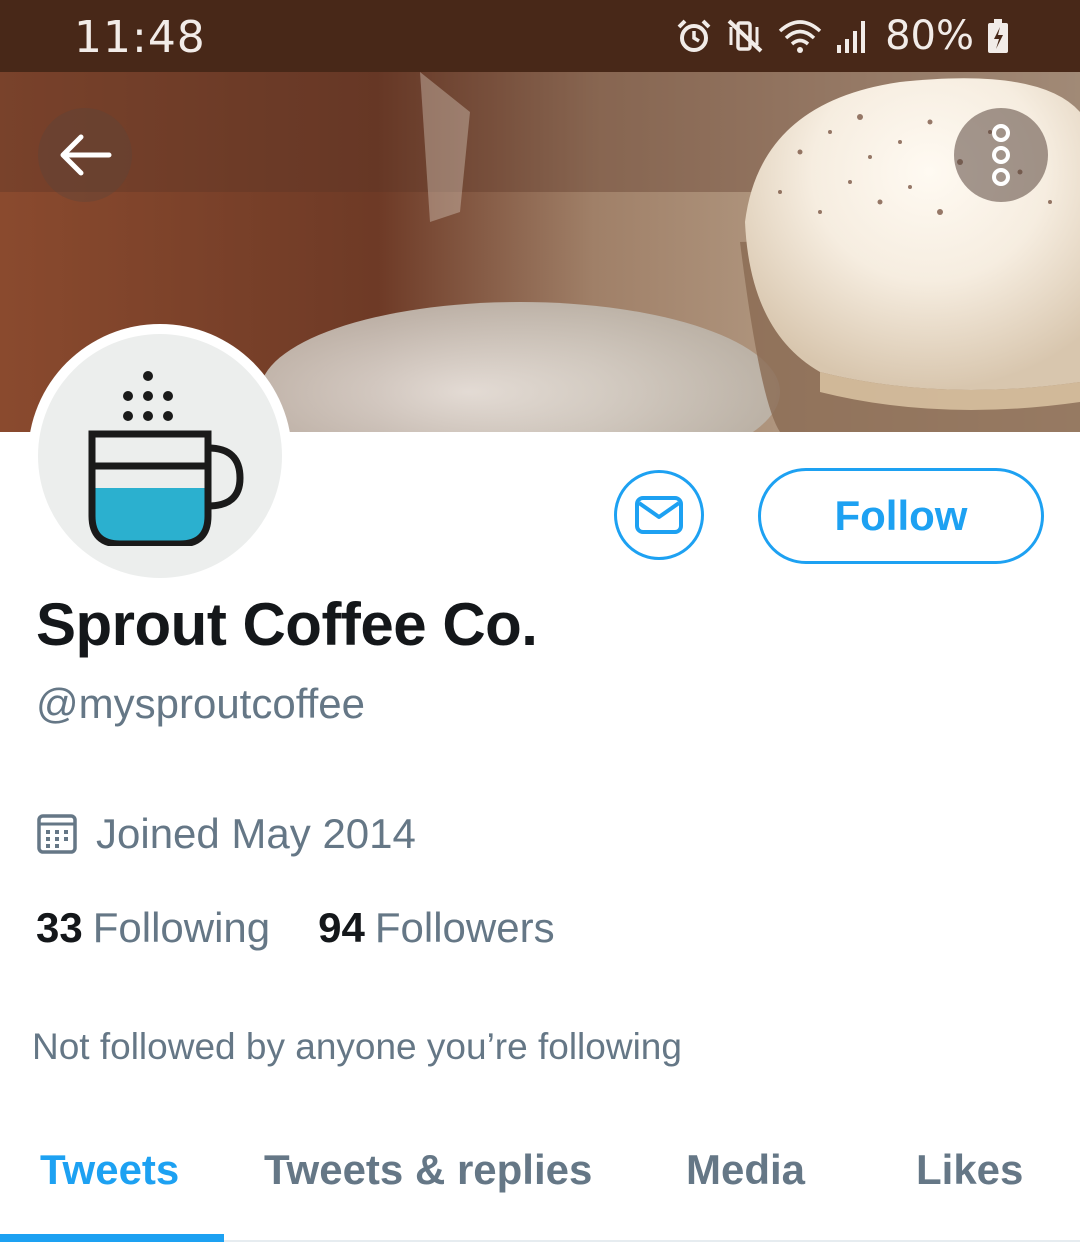  I want to click on following-label: Following, so click(181, 927).